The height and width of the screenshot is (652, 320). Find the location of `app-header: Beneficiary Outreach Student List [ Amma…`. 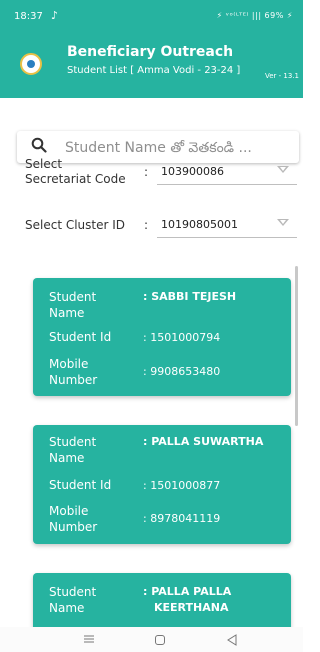

app-header: Beneficiary Outreach Student List [ Amma… is located at coordinates (151, 67).